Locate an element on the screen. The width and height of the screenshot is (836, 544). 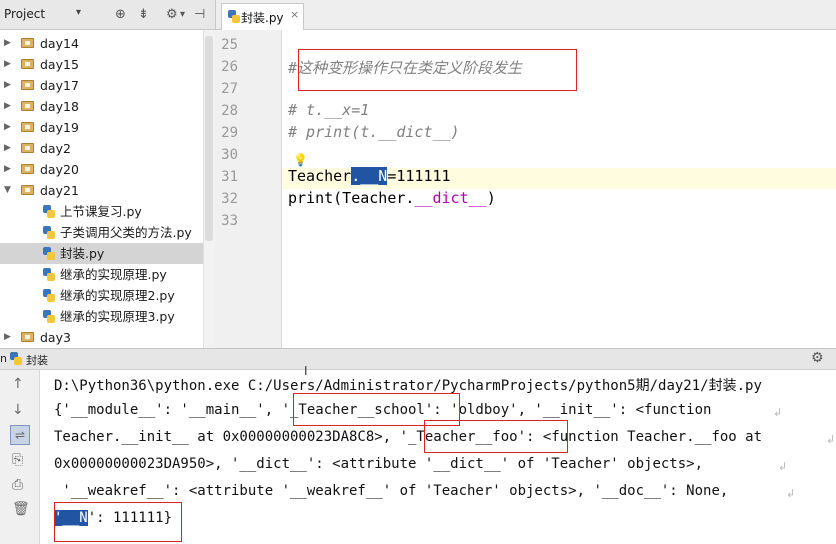
code-line: print(Teacher.__dict__) is located at coordinates (392, 198).